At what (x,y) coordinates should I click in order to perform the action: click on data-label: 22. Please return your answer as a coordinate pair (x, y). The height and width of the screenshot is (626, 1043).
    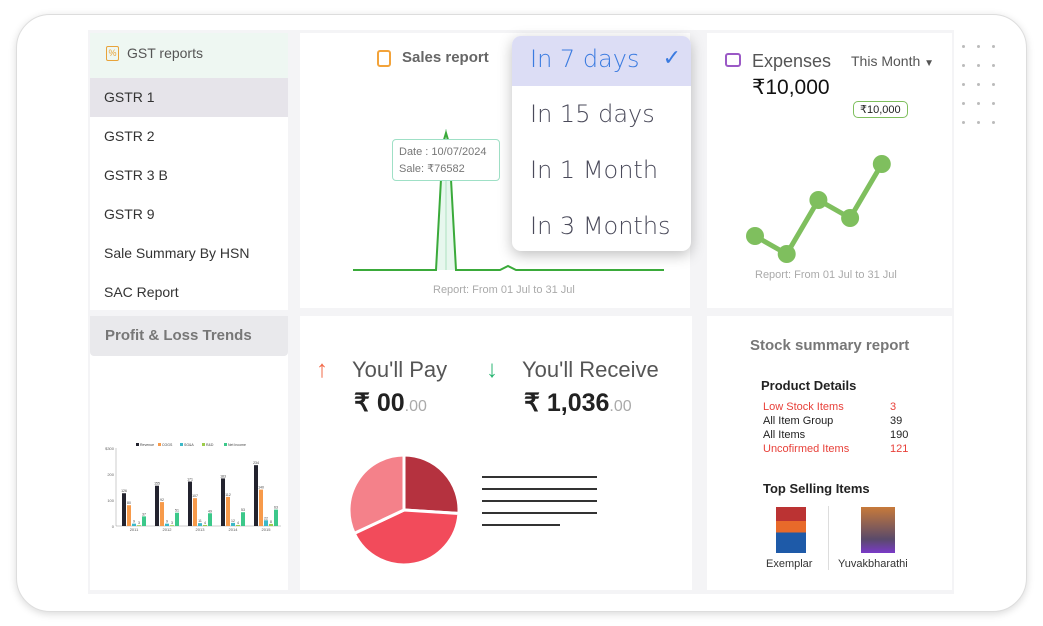
    Looking at the image, I should click on (266, 518).